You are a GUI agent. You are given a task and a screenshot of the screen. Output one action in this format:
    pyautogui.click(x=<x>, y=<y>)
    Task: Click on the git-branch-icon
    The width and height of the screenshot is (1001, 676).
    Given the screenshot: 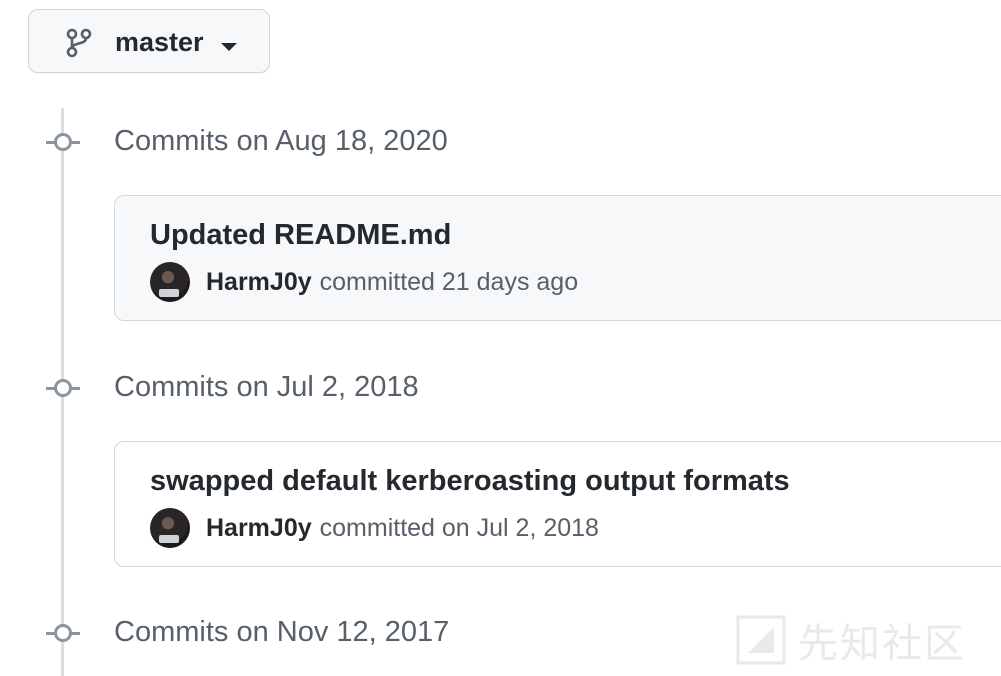 What is the action you would take?
    pyautogui.click(x=79, y=43)
    